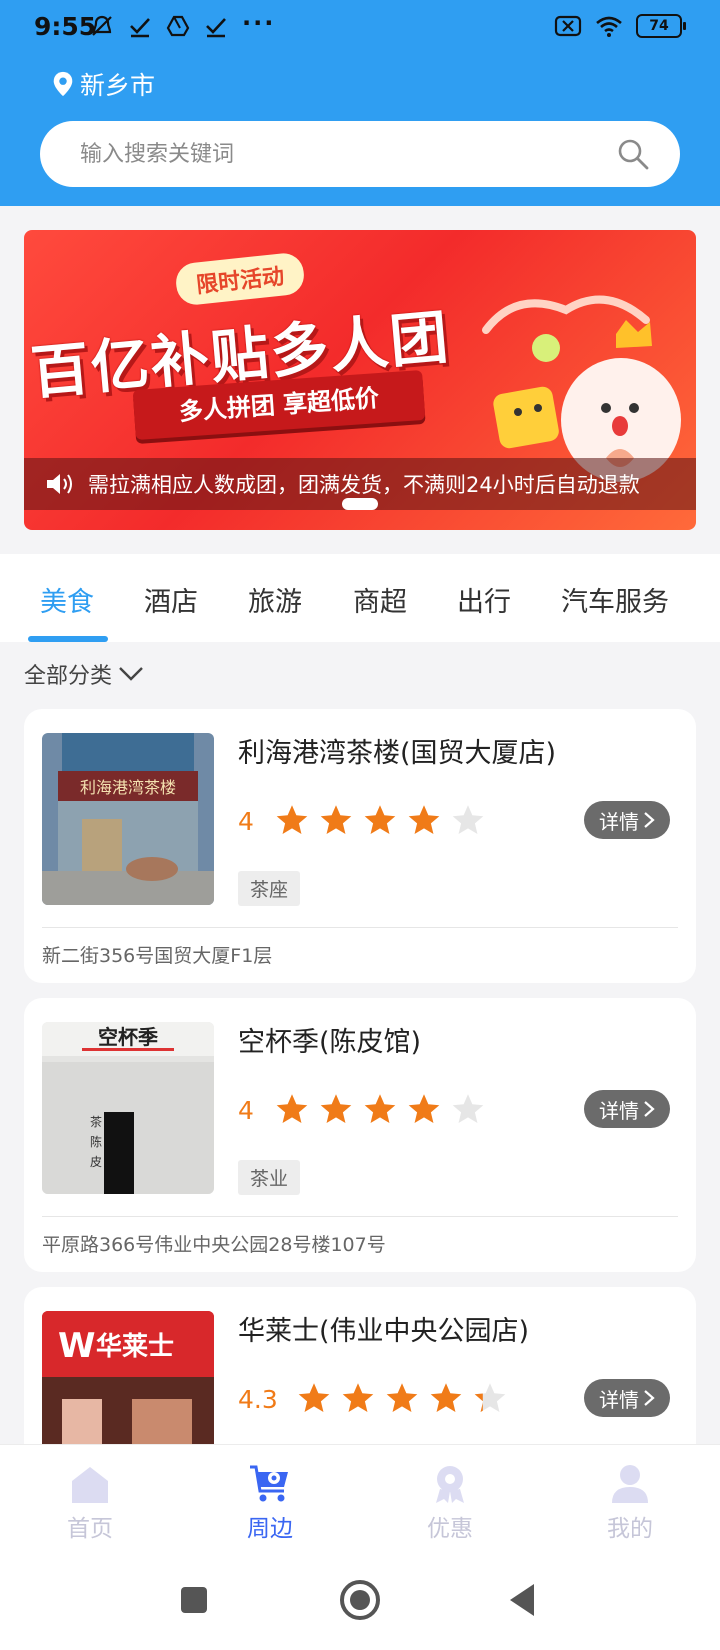 This screenshot has height=1650, width=720. I want to click on listing-address: 新二街356号国贸大厦F1层, so click(157, 956).